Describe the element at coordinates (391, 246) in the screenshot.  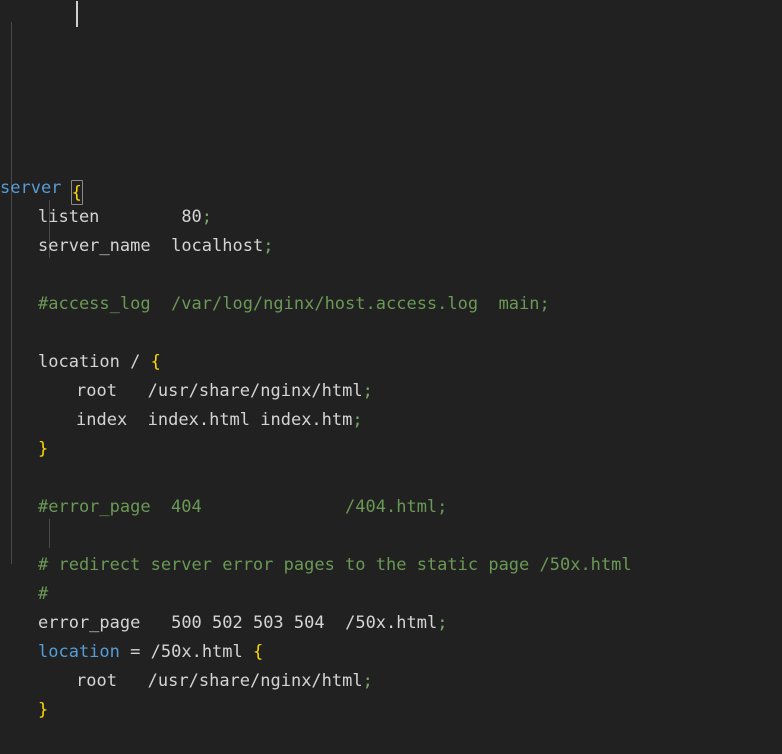
I see `code-line: server_name localhost;` at that location.